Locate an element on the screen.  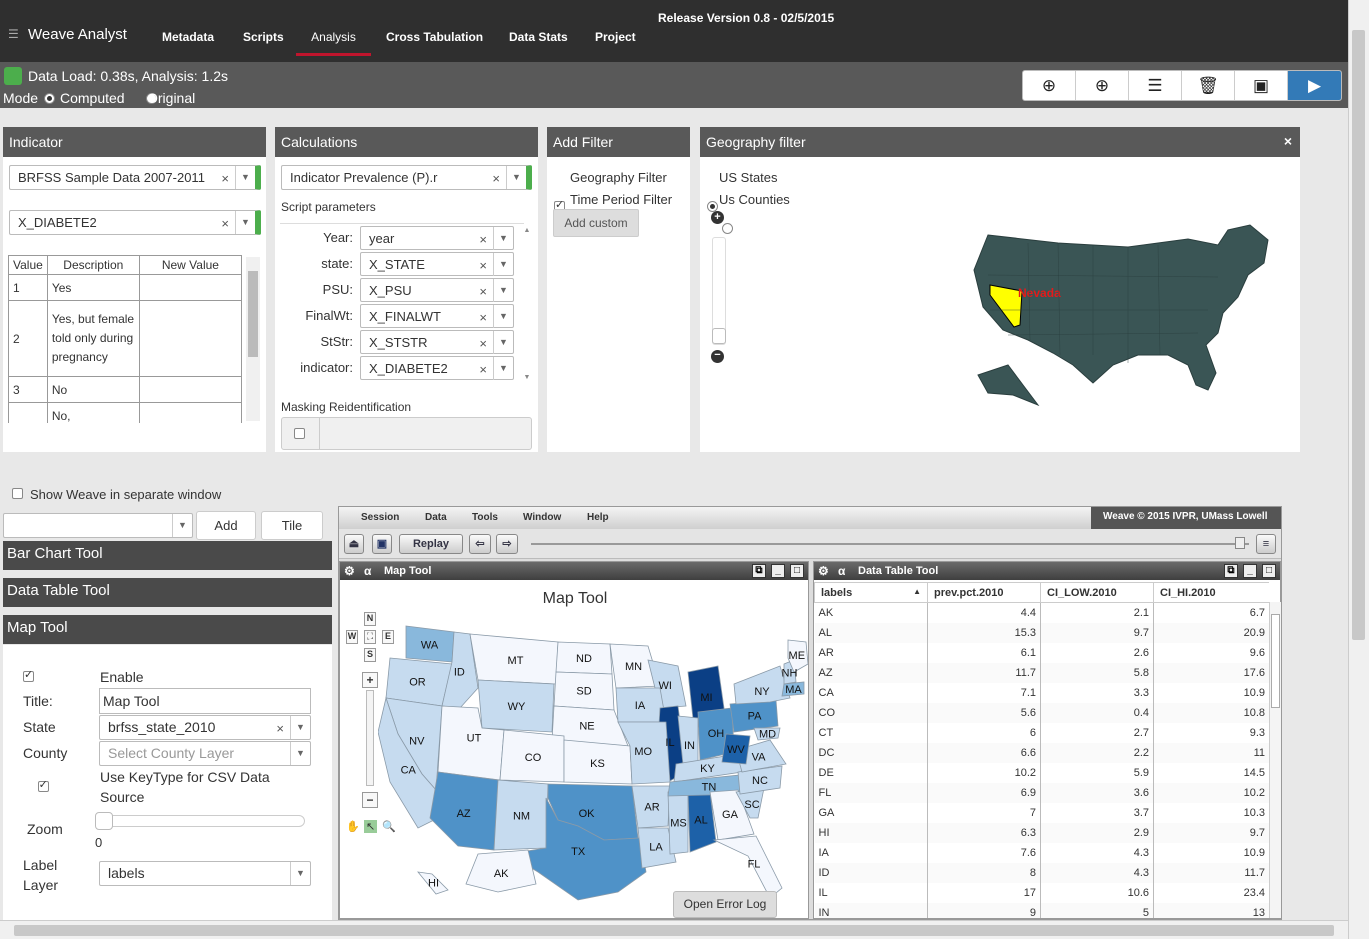
table-row: AL 15.3 9.7 20.9 is located at coordinates (1041, 632).